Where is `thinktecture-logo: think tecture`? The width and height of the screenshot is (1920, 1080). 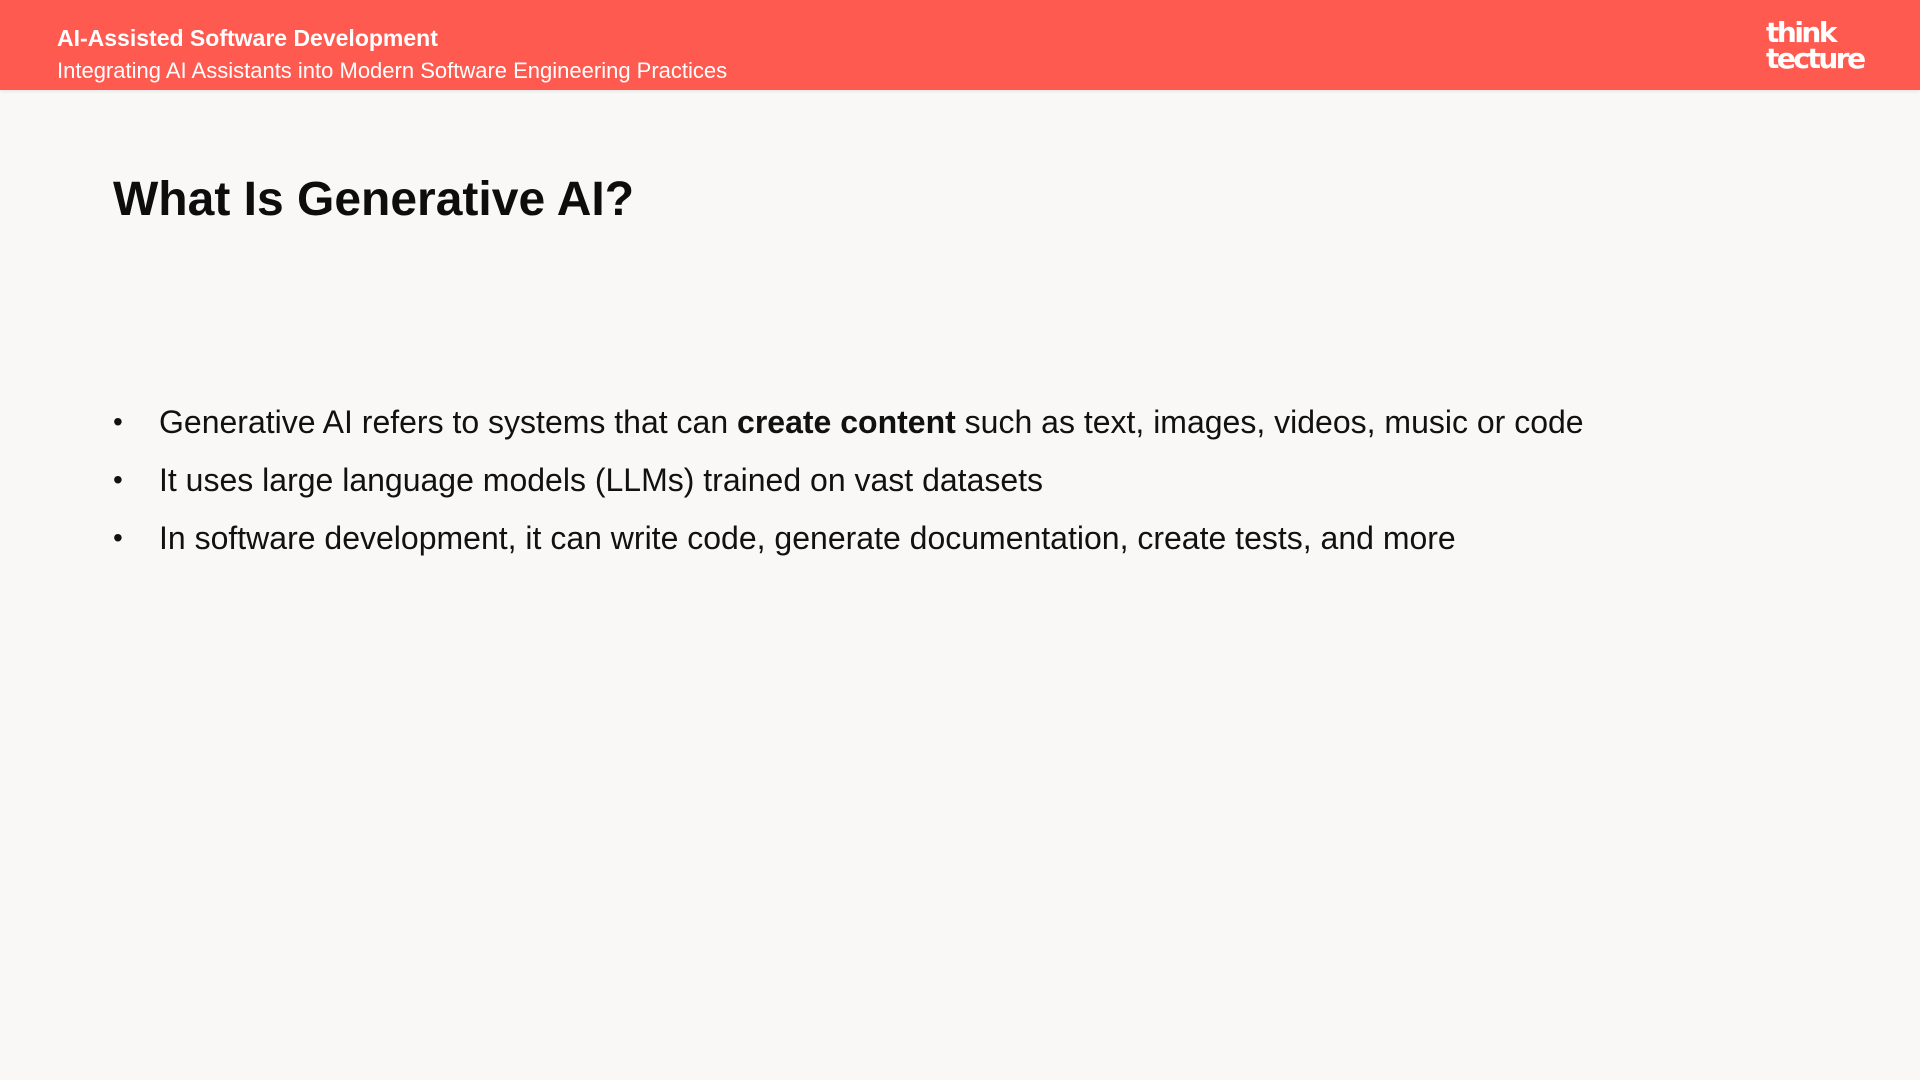
thinktecture-logo: think tecture is located at coordinates (1816, 47).